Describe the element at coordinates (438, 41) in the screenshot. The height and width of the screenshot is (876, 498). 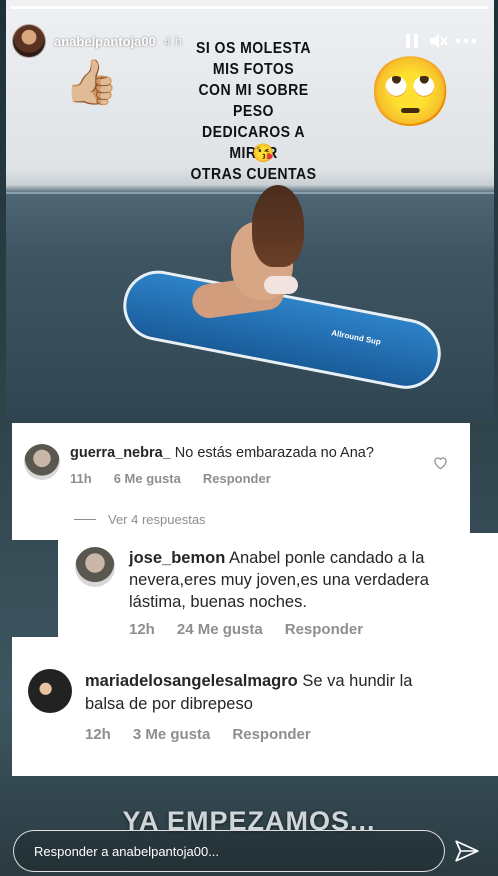
I see `mute-icon` at that location.